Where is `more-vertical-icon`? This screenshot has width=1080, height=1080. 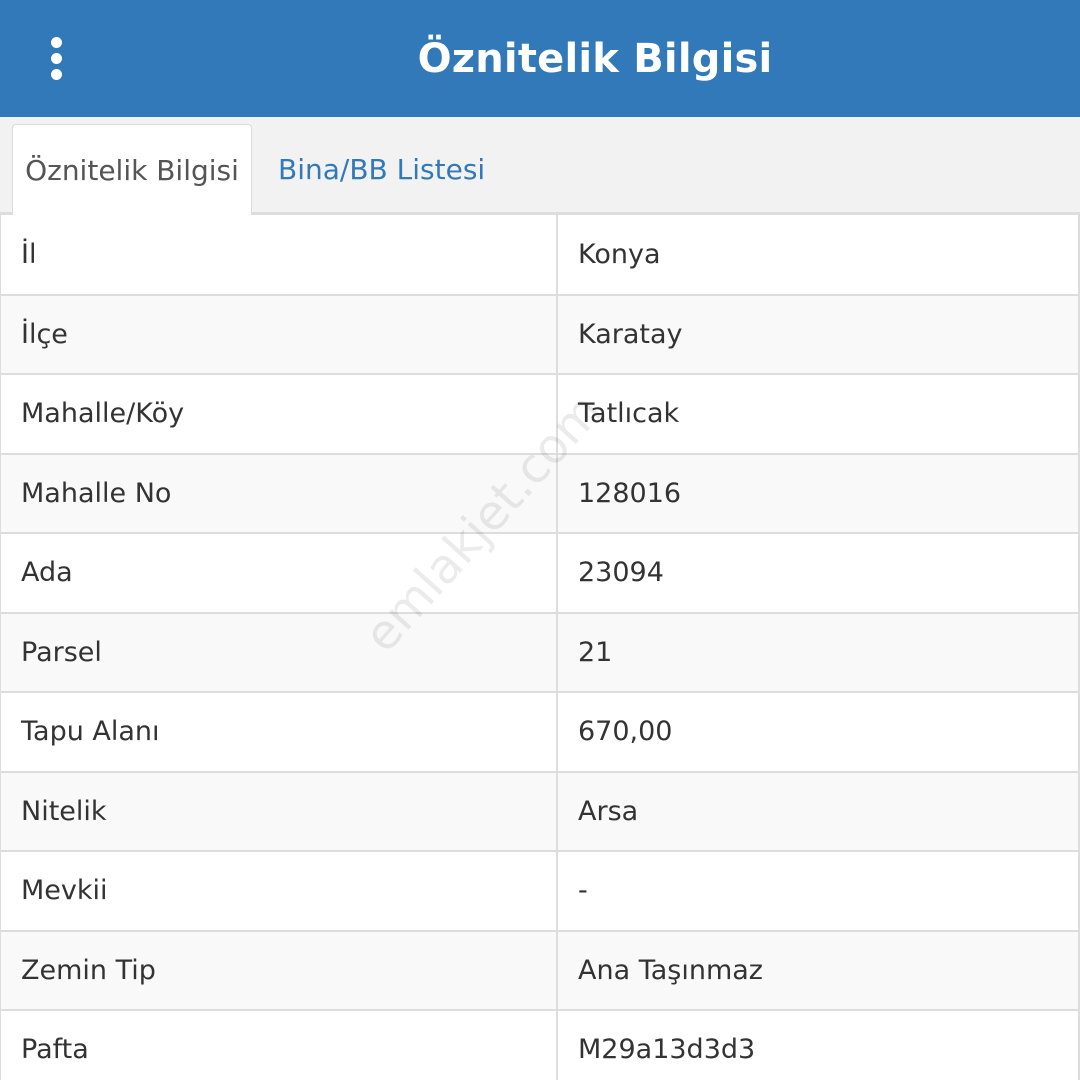 more-vertical-icon is located at coordinates (56, 58).